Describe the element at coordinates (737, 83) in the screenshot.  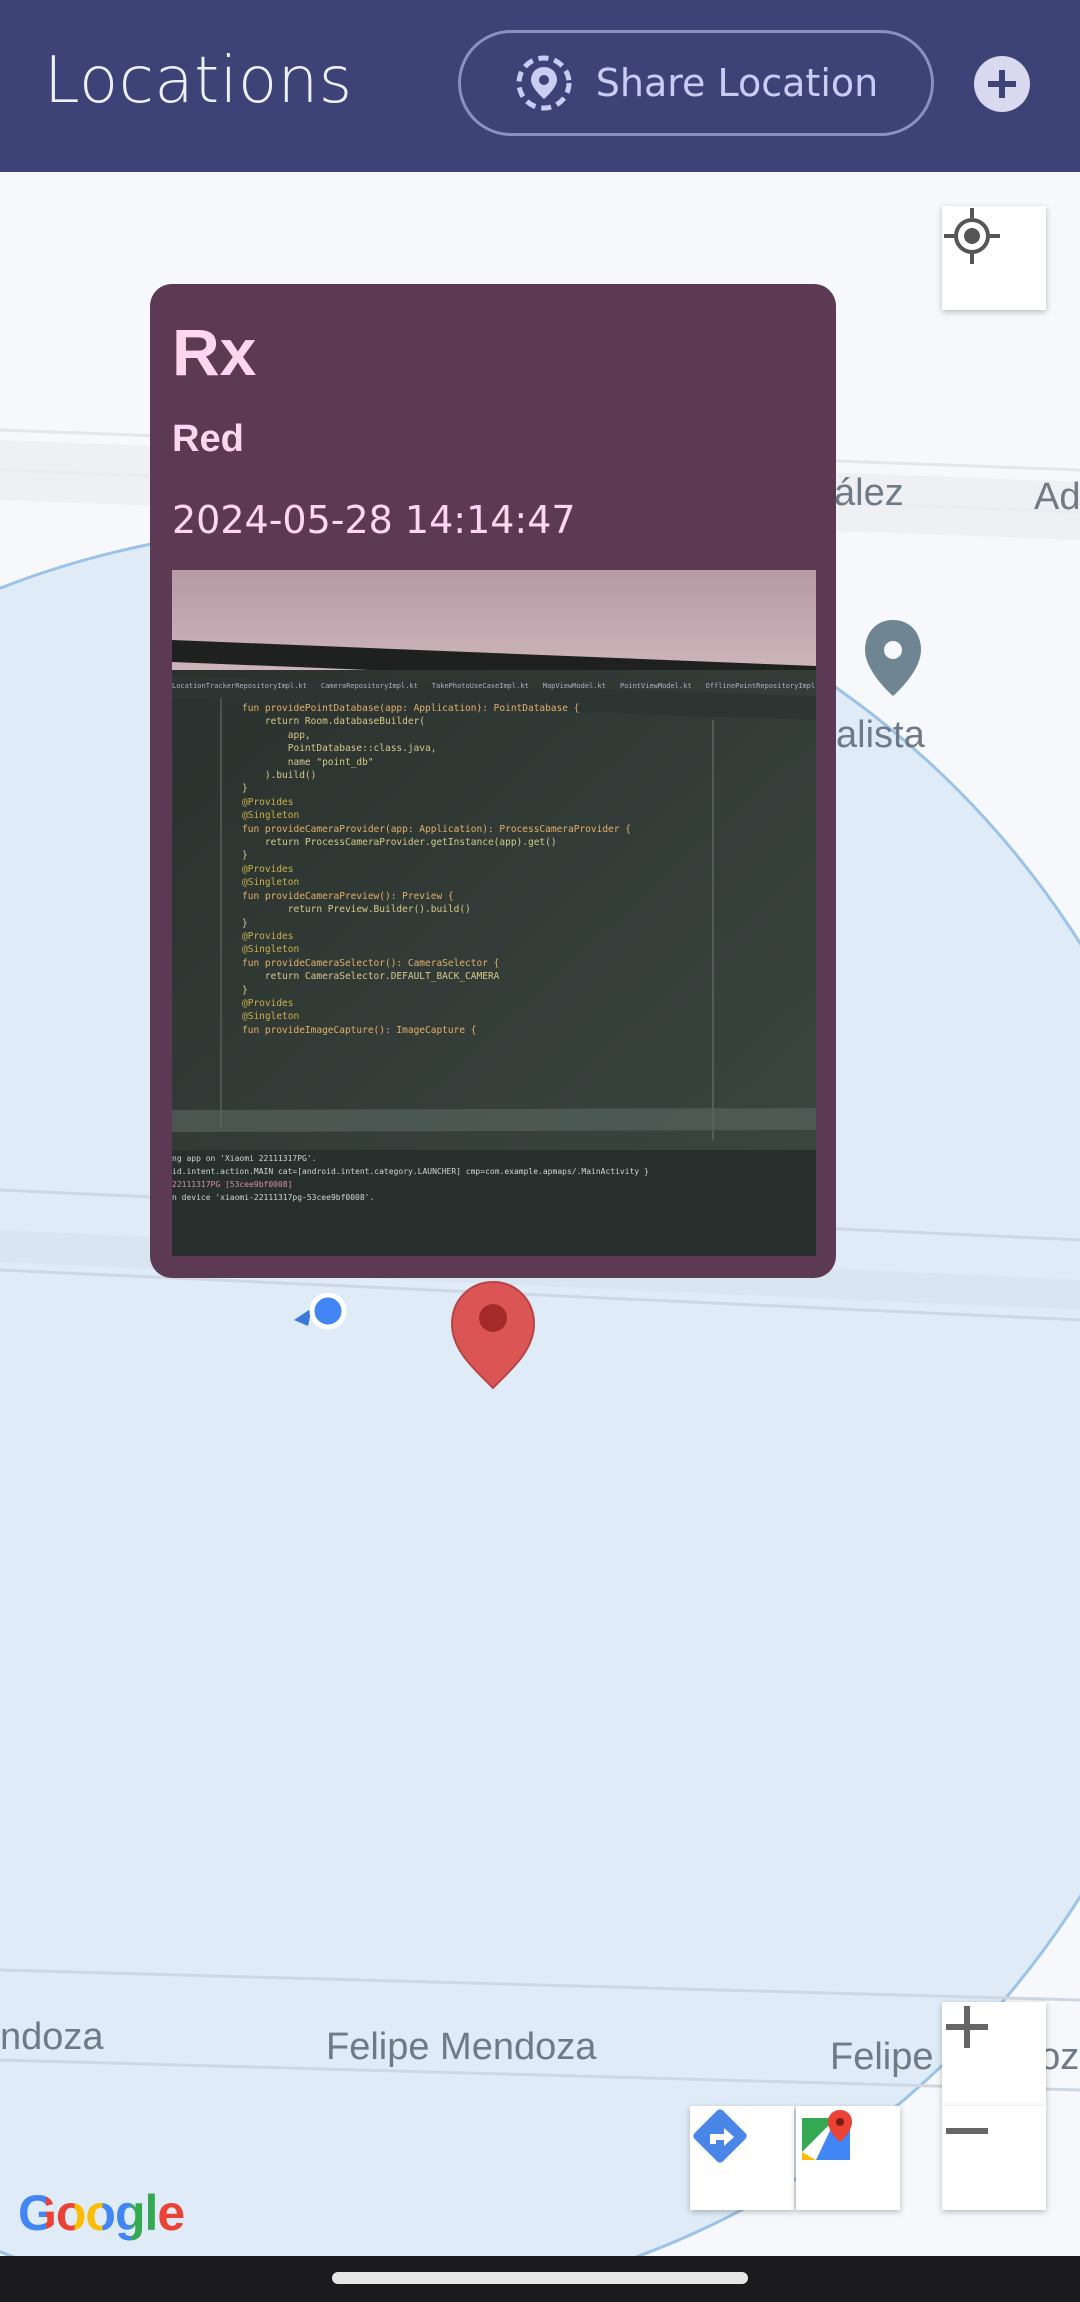
I see `share-location-label: Share Location` at that location.